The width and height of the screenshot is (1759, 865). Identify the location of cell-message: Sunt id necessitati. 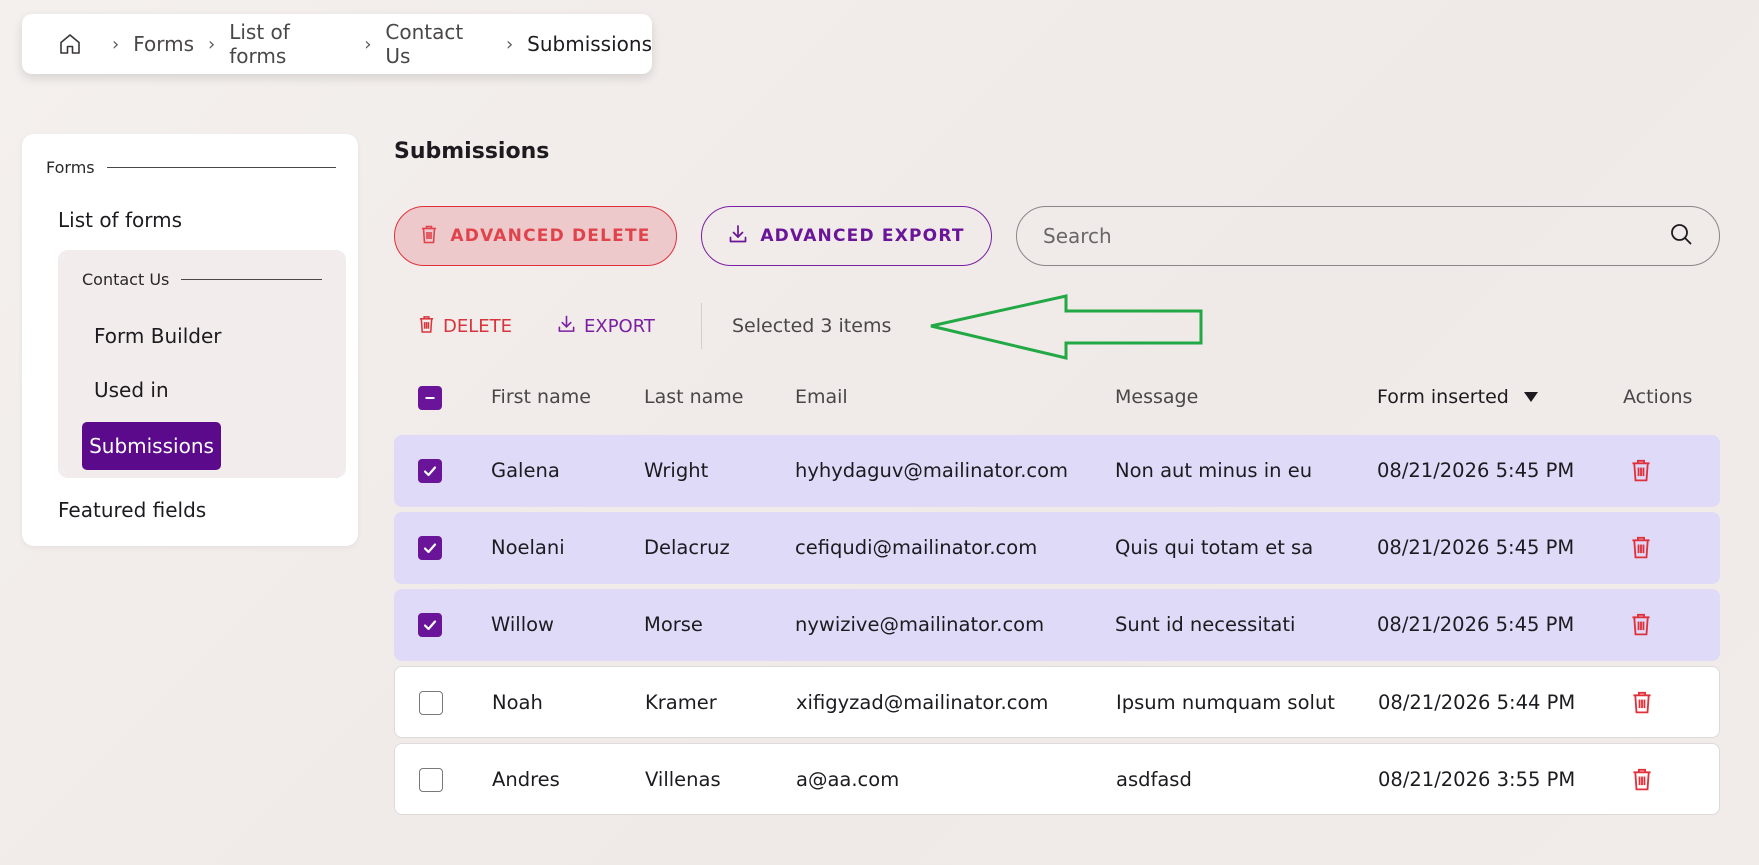
(1205, 624).